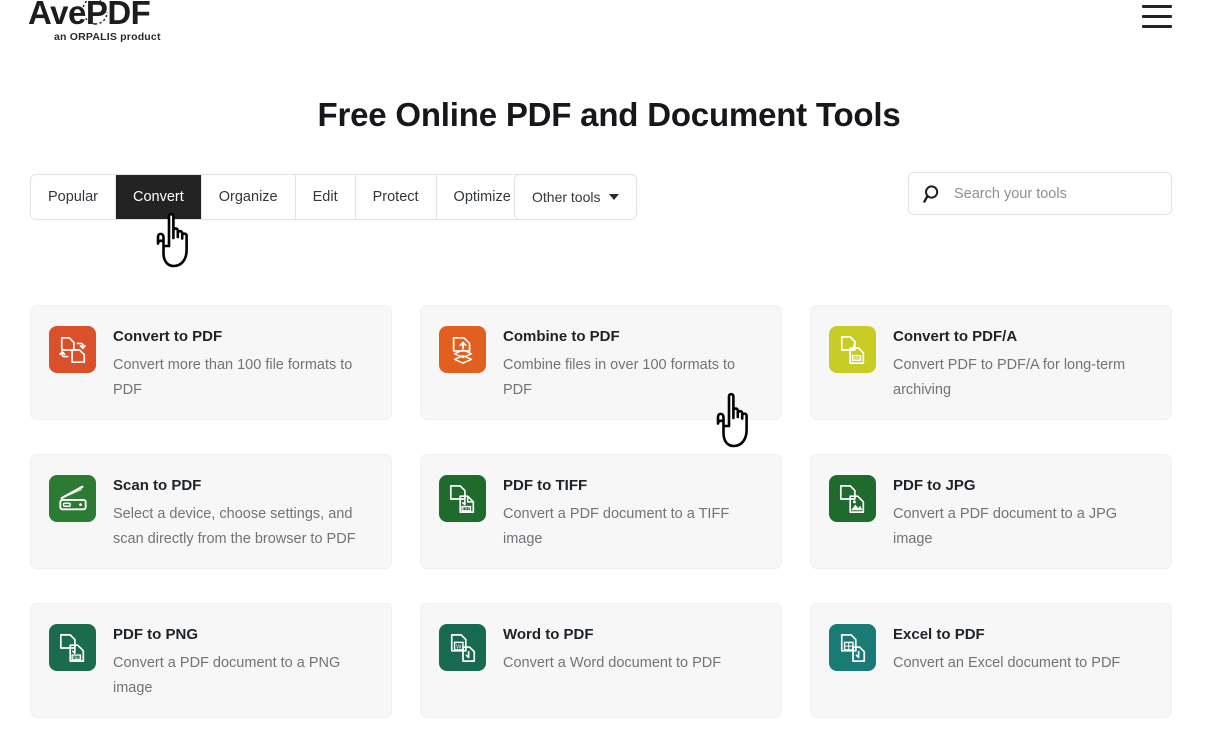 The width and height of the screenshot is (1218, 748). Describe the element at coordinates (72, 349) in the screenshot. I see `convert-to-pdf-icon` at that location.